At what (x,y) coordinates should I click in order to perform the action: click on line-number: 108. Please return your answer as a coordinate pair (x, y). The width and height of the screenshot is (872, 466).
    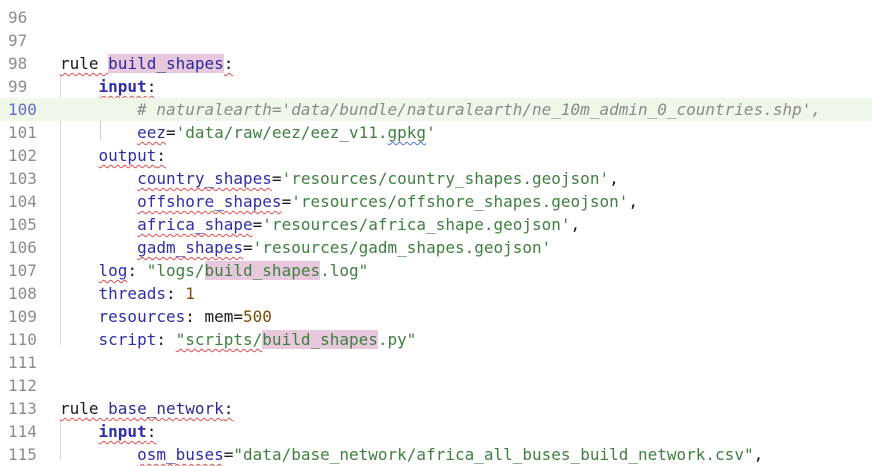
    Looking at the image, I should click on (22, 293).